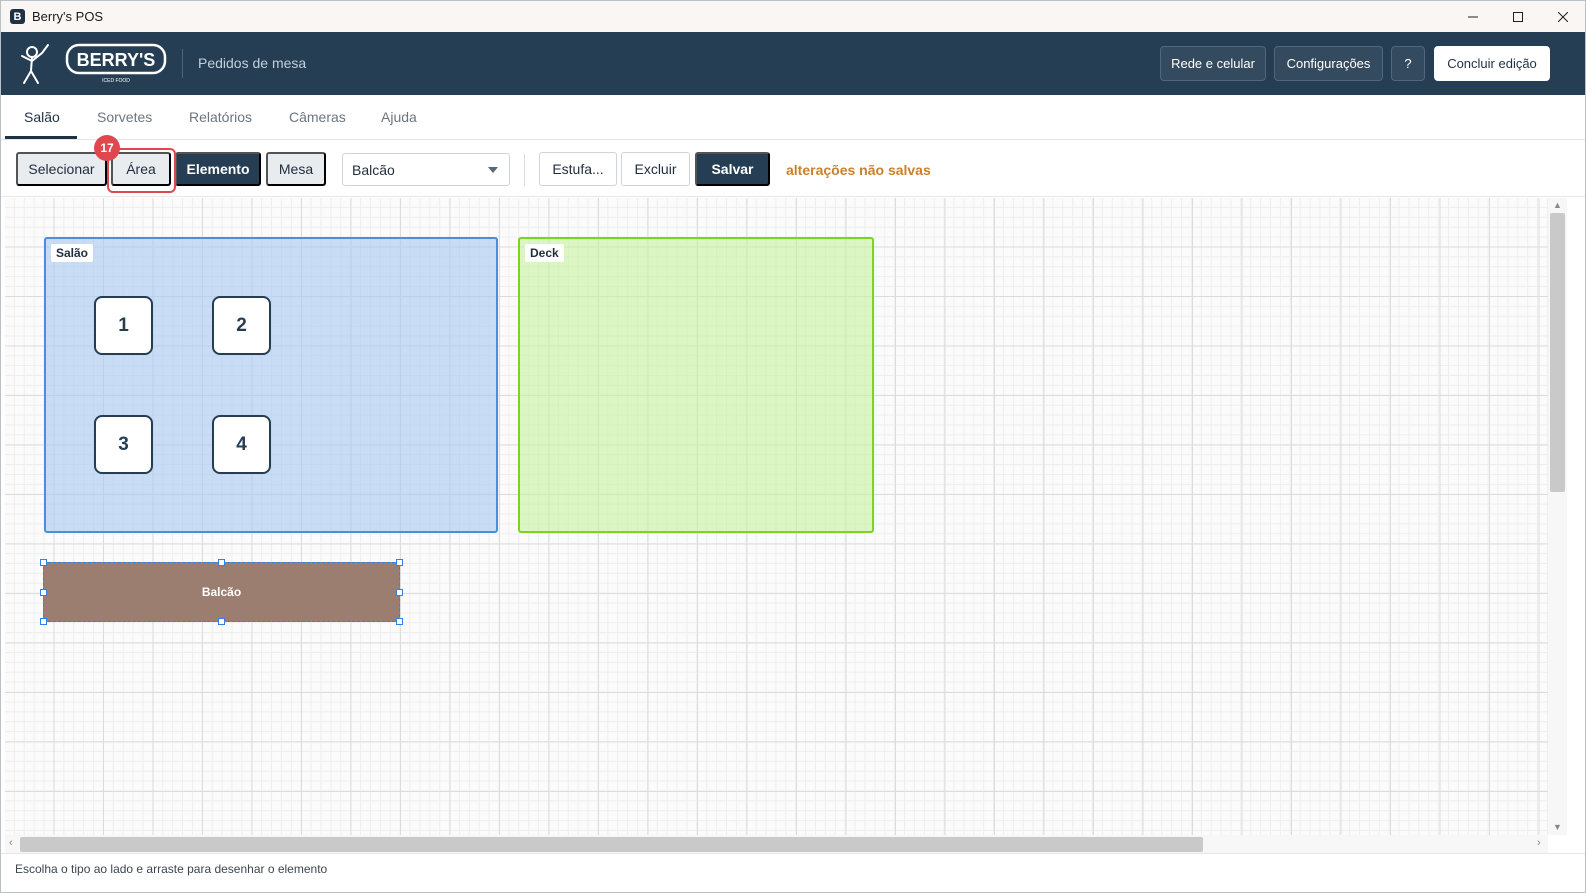 The width and height of the screenshot is (1586, 893). What do you see at coordinates (116, 81) in the screenshot?
I see `logo-subtext: ICED FOOD` at bounding box center [116, 81].